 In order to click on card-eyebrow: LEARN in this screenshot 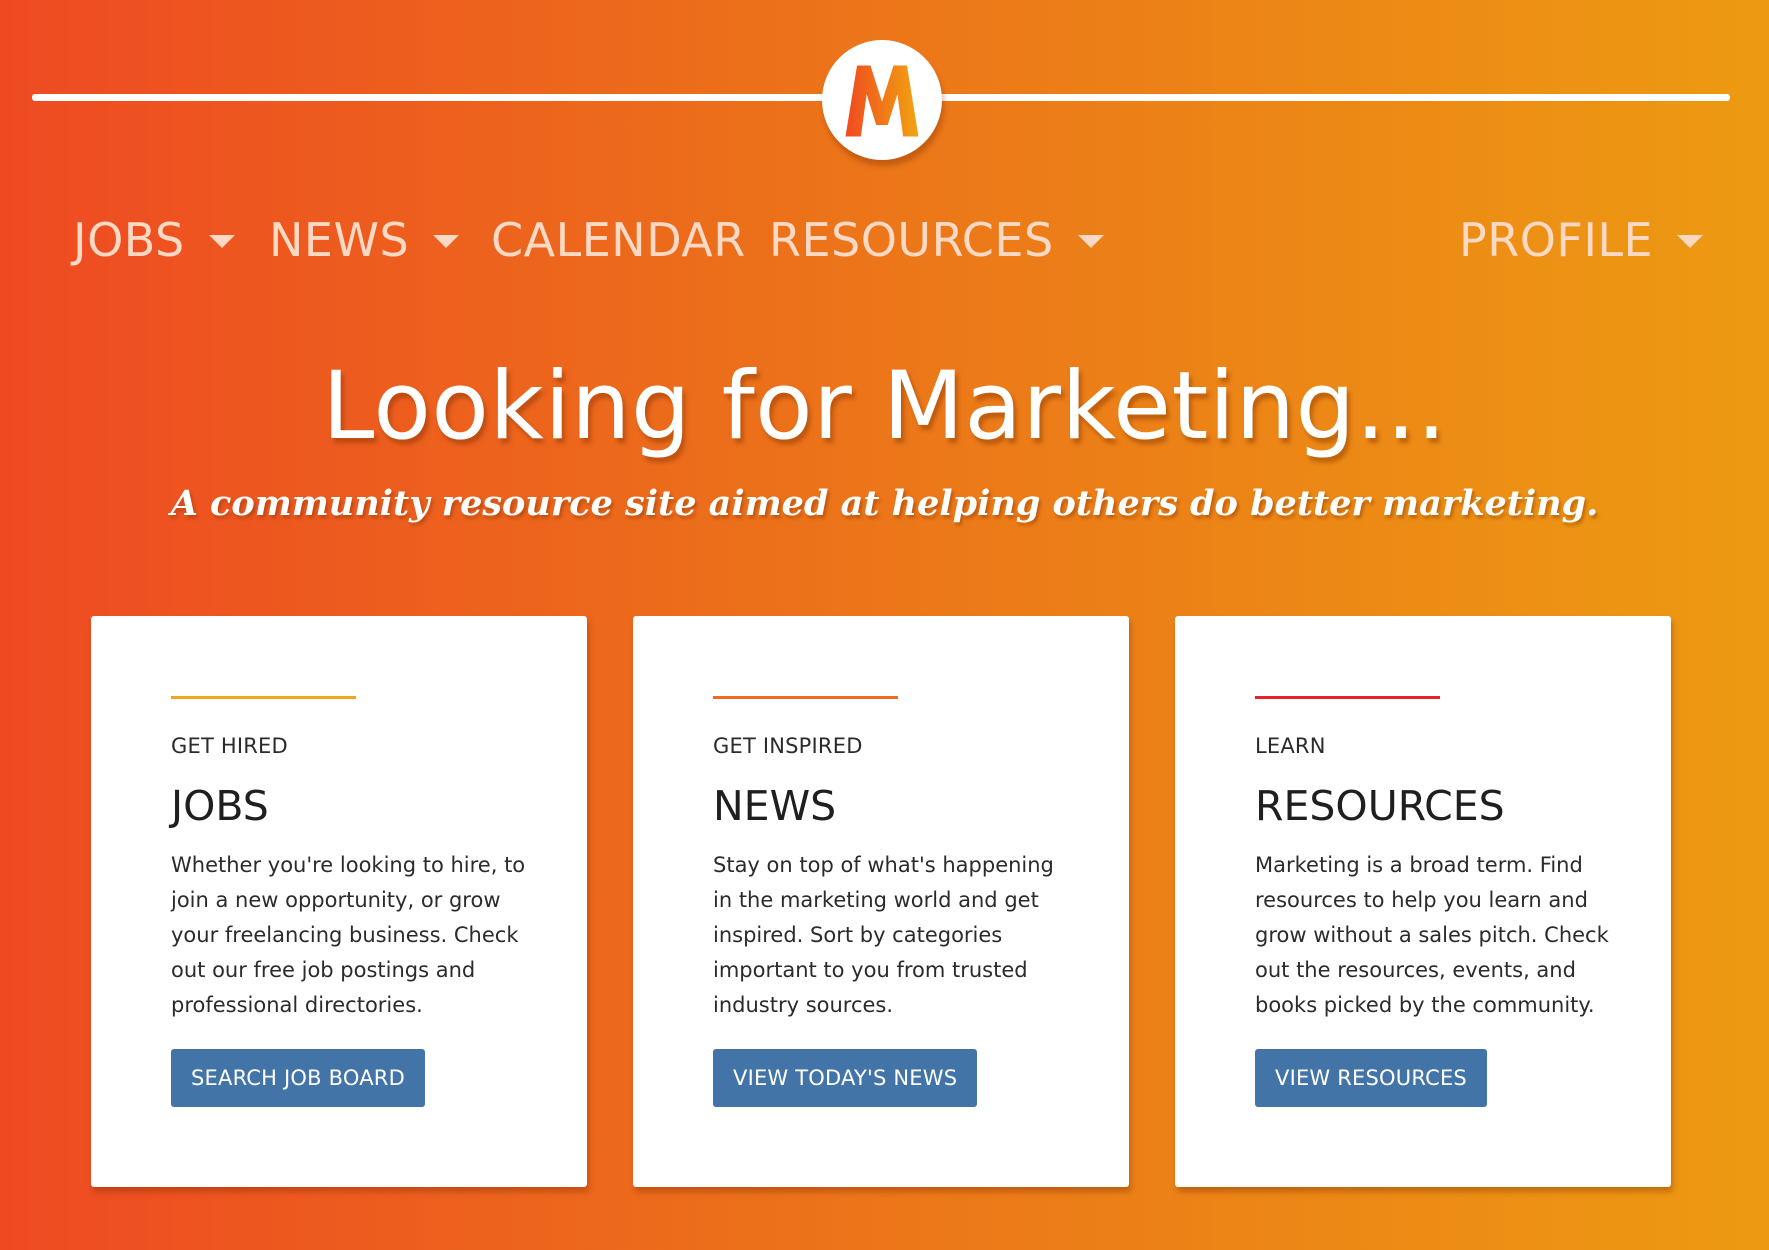, I will do `click(1290, 746)`.